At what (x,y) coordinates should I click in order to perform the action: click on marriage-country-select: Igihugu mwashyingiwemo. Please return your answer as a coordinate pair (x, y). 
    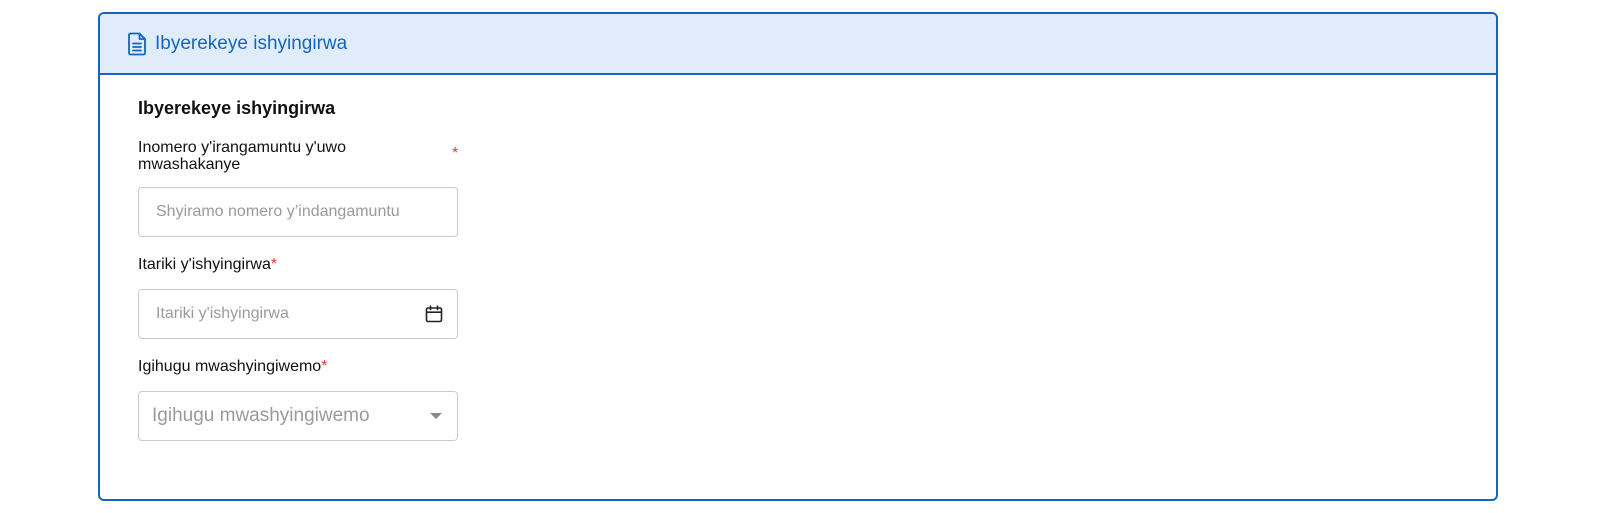
    Looking at the image, I should click on (298, 416).